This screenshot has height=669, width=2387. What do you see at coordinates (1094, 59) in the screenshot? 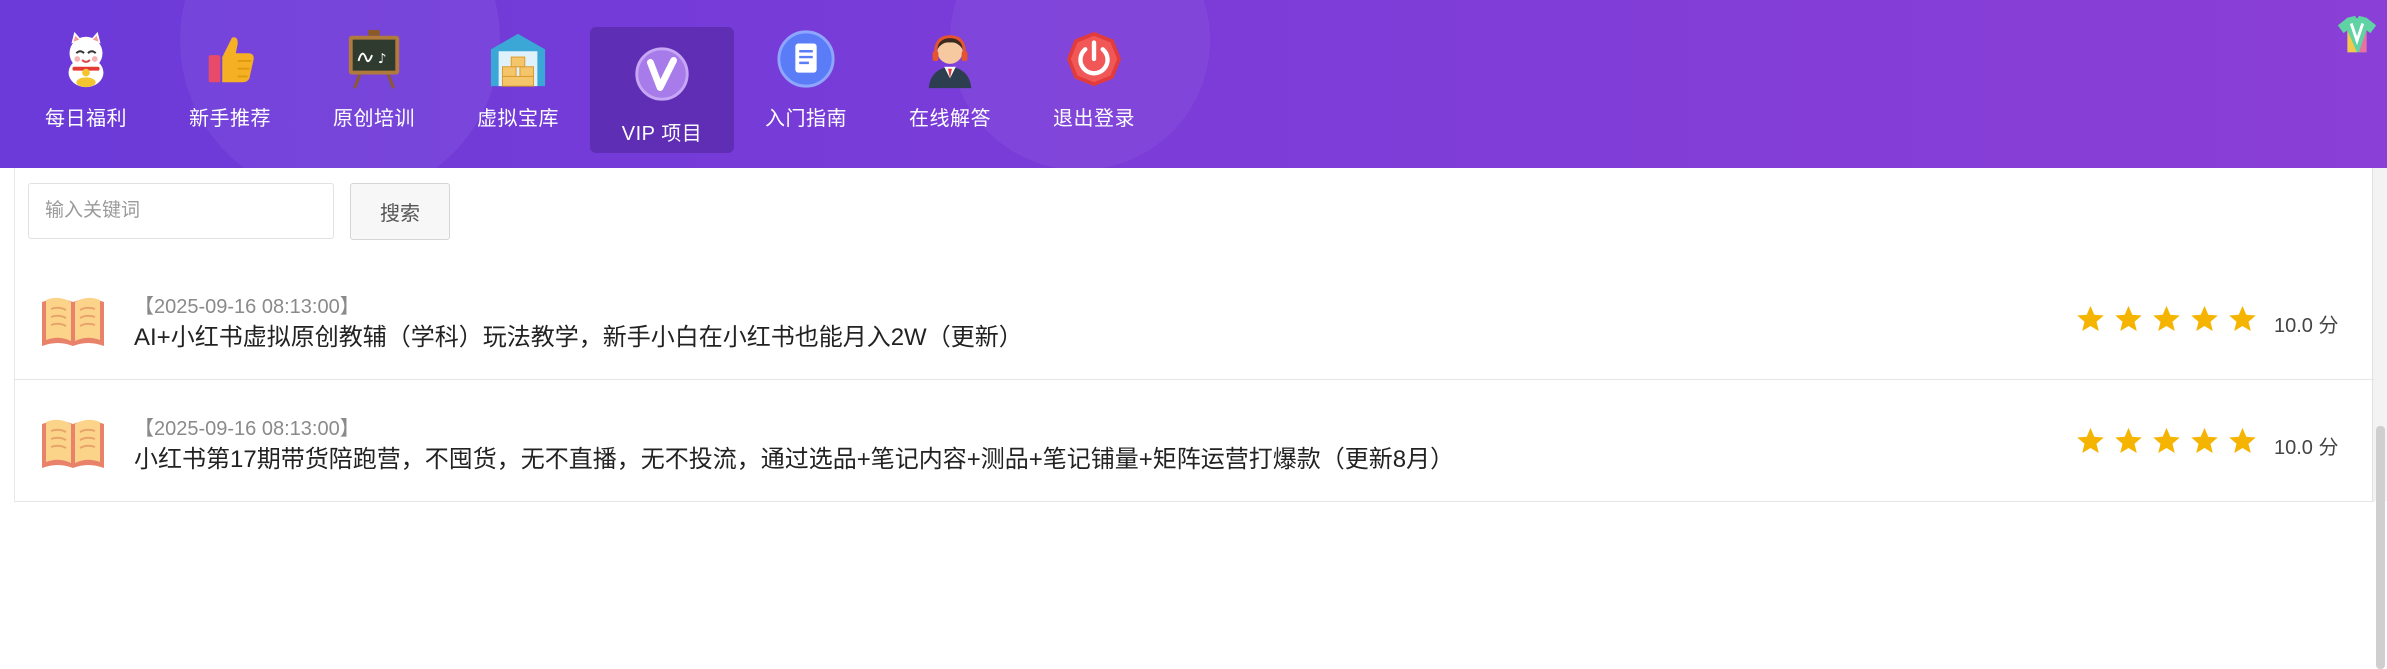
I see `power-icon` at bounding box center [1094, 59].